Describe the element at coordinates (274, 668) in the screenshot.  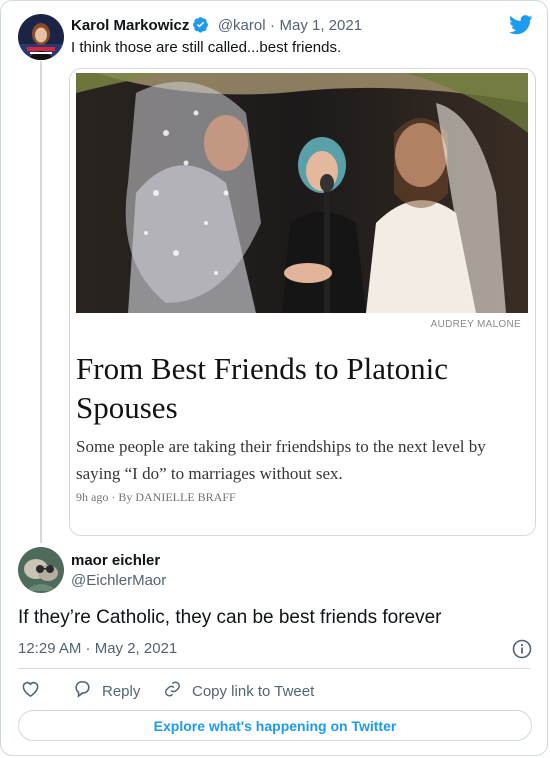
I see `divider` at that location.